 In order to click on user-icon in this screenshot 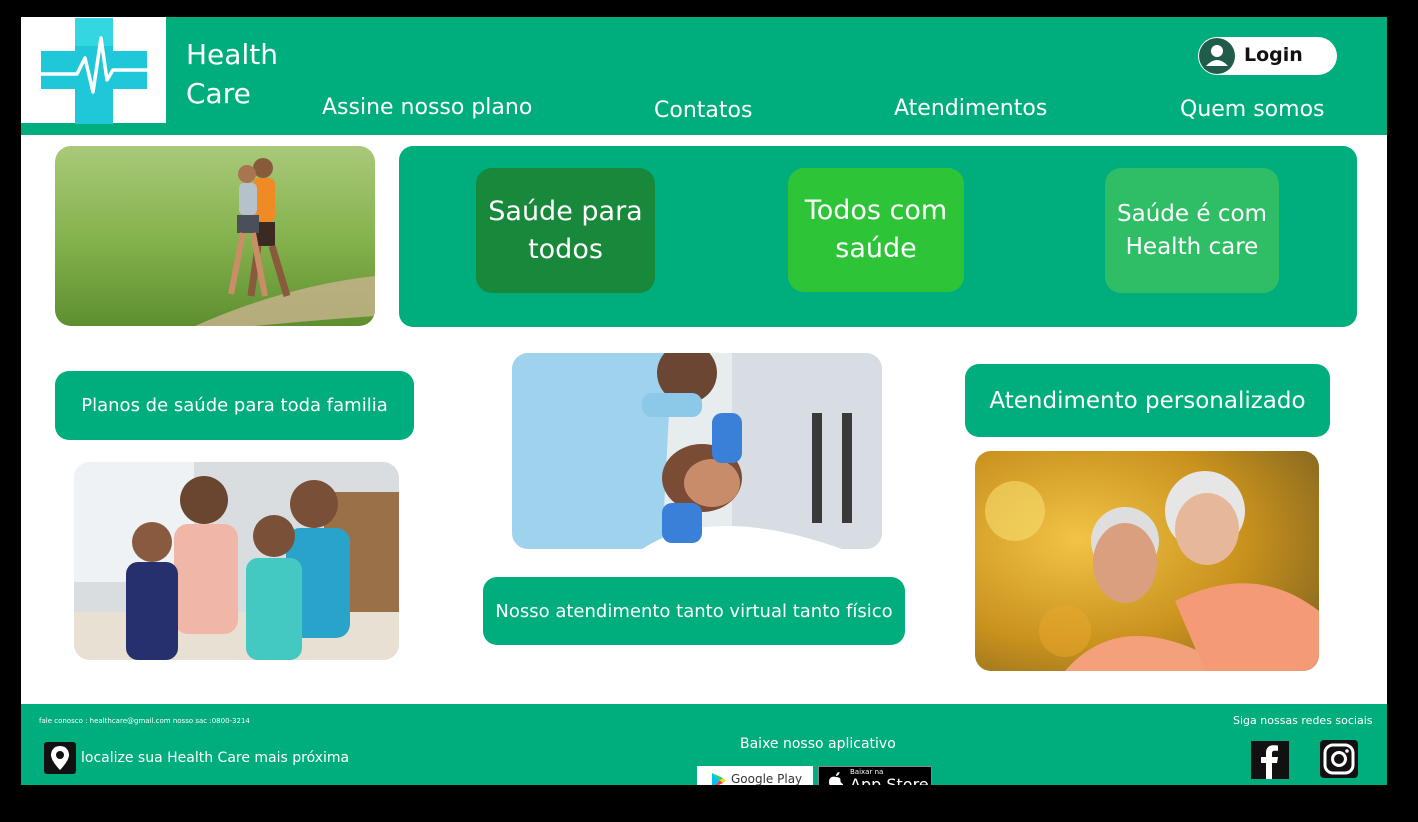, I will do `click(1217, 56)`.